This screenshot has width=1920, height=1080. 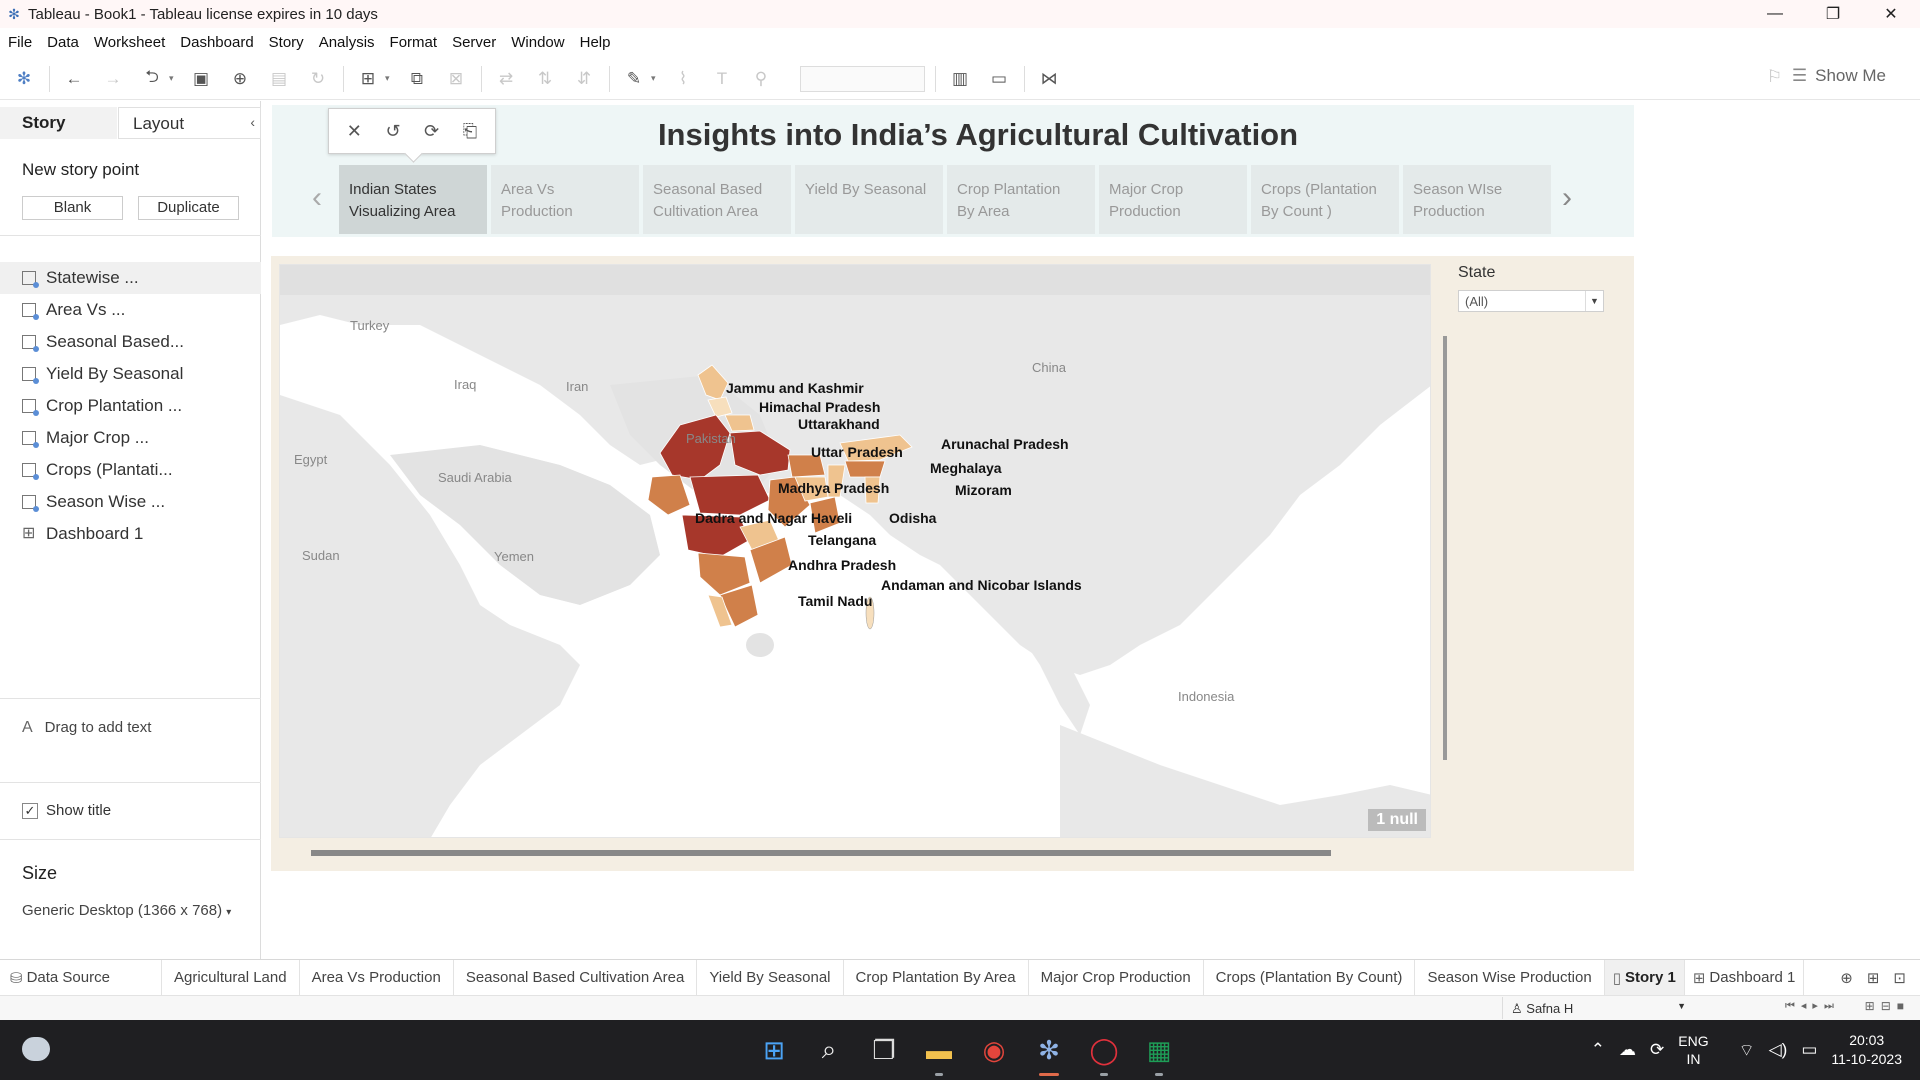 I want to click on menu-file: File, so click(x=19, y=42).